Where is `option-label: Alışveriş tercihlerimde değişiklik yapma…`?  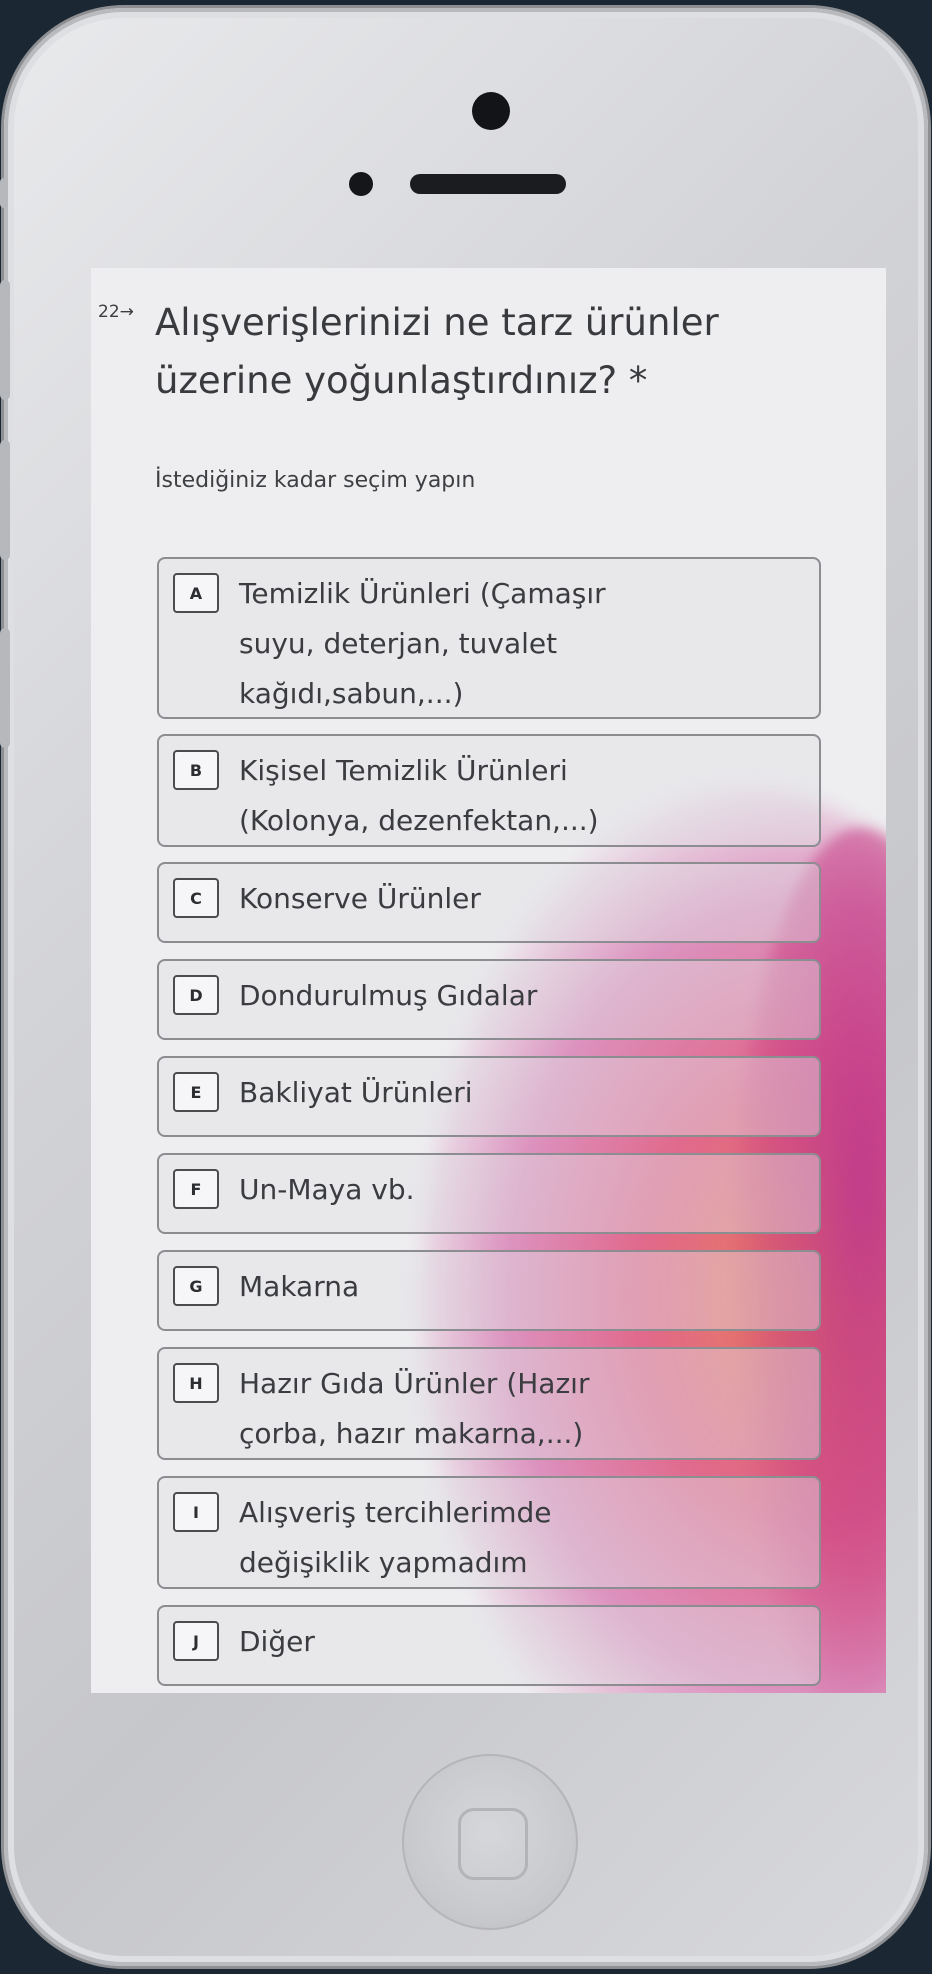 option-label: Alışveriş tercihlerimde değişiklik yapma… is located at coordinates (395, 1537).